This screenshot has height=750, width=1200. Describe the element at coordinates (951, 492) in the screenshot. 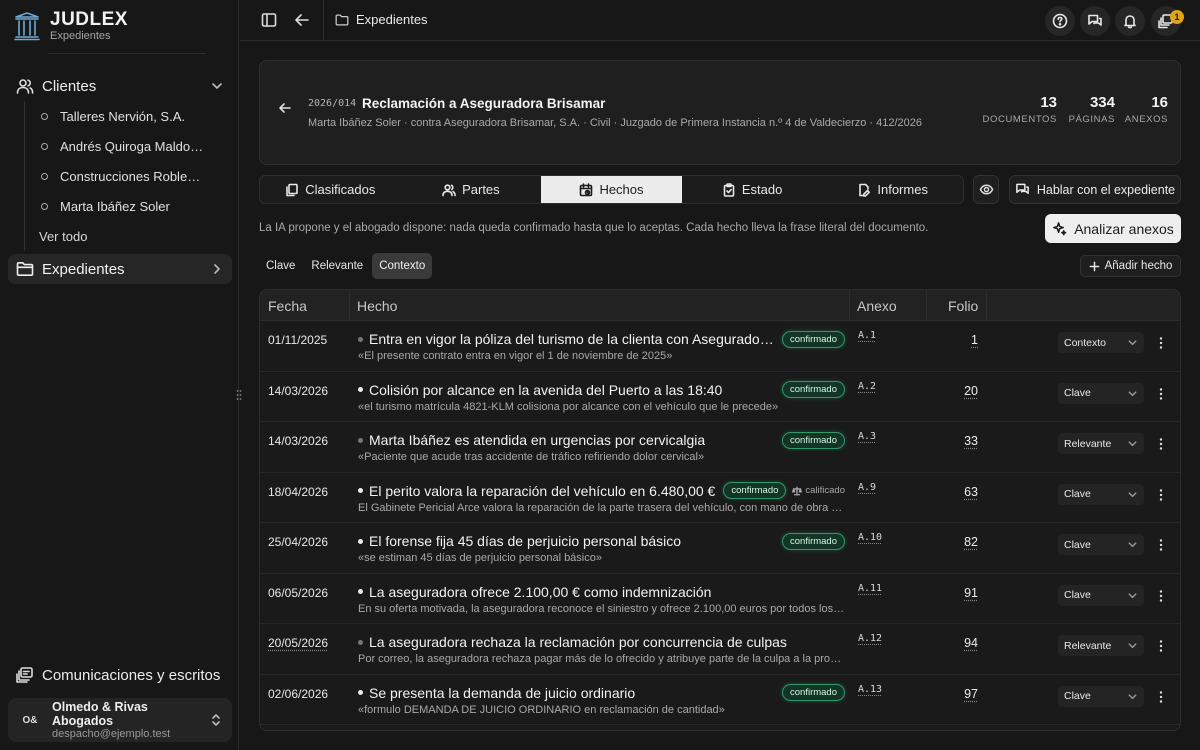

I see `folio-link: 63` at that location.